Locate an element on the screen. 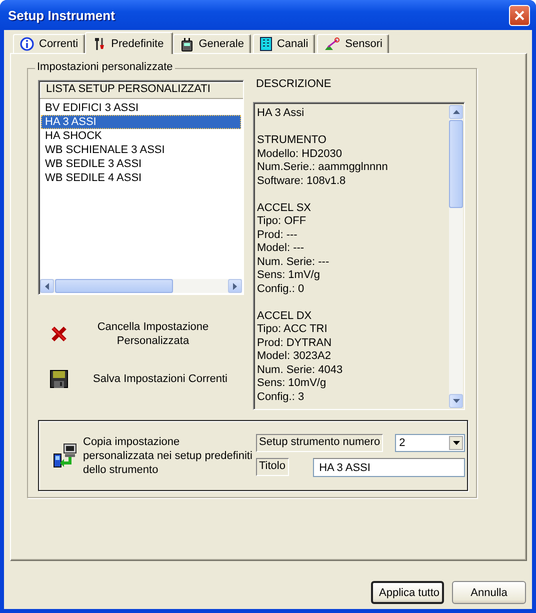 This screenshot has height=613, width=536. description-line: Model: 3023A2 is located at coordinates (294, 357).